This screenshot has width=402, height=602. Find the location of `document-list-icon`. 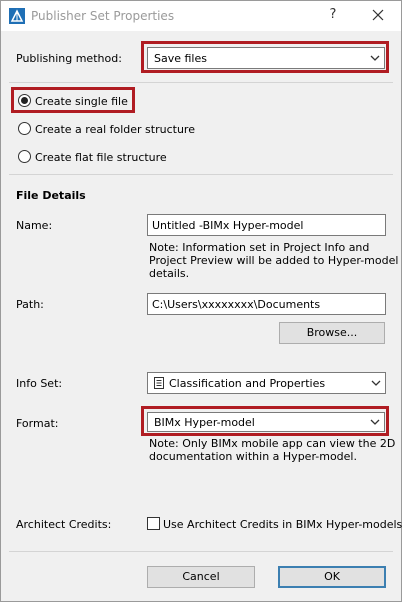

document-list-icon is located at coordinates (159, 383).